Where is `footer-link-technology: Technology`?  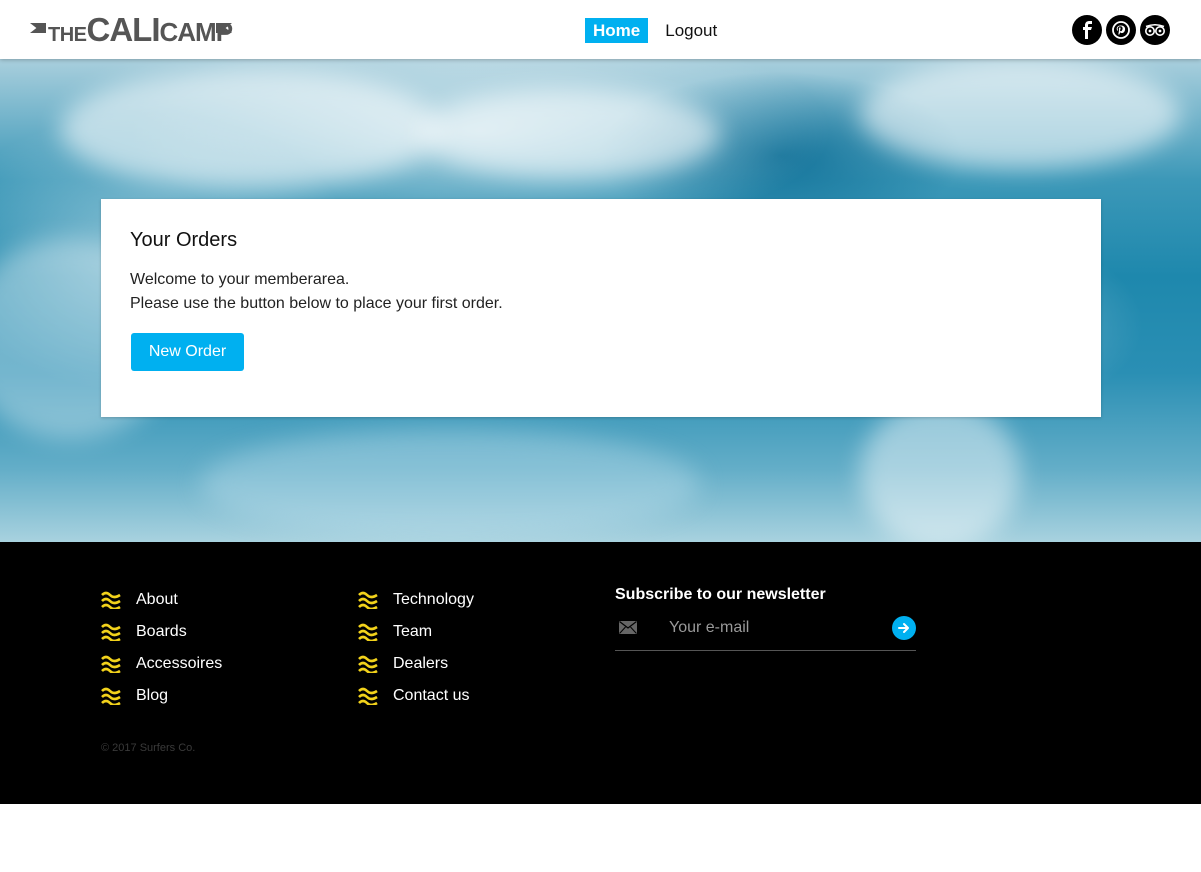
footer-link-technology: Technology is located at coordinates (416, 600).